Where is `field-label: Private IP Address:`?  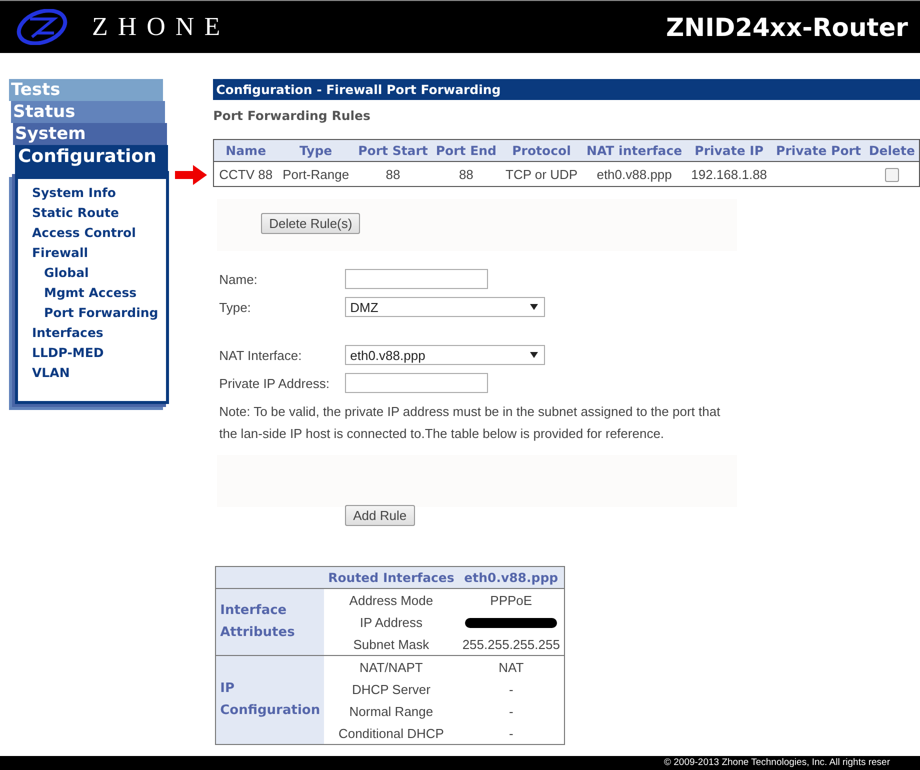 field-label: Private IP Address: is located at coordinates (274, 384).